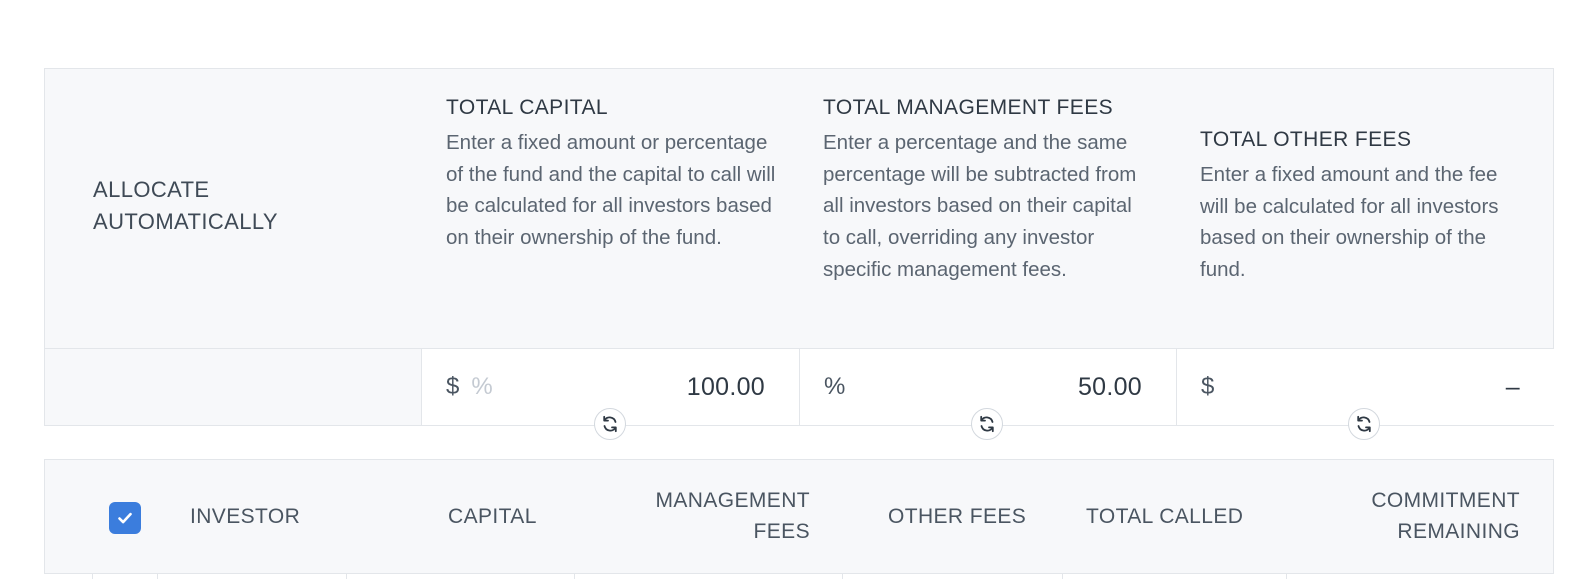 This screenshot has width=1581, height=579. Describe the element at coordinates (1208, 386) in the screenshot. I see `dollar-unit-label: $` at that location.